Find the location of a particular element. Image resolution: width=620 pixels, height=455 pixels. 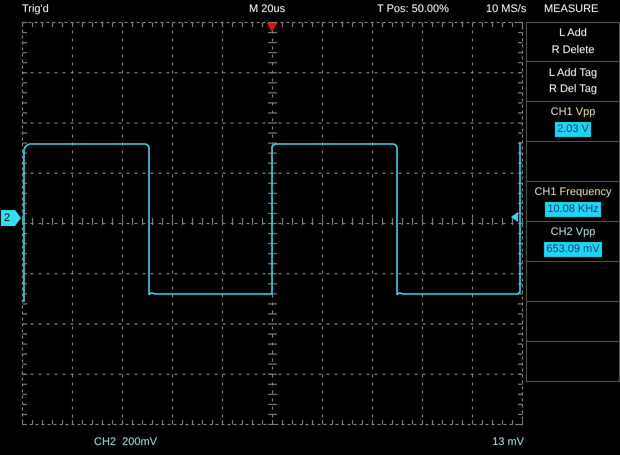

menu-option: R Del Tag is located at coordinates (573, 89).